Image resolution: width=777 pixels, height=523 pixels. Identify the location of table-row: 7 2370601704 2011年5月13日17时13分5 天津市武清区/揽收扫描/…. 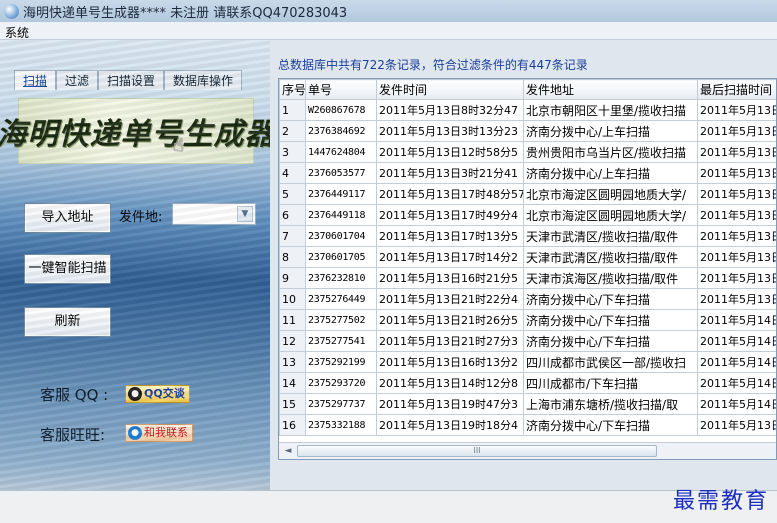
(527, 236).